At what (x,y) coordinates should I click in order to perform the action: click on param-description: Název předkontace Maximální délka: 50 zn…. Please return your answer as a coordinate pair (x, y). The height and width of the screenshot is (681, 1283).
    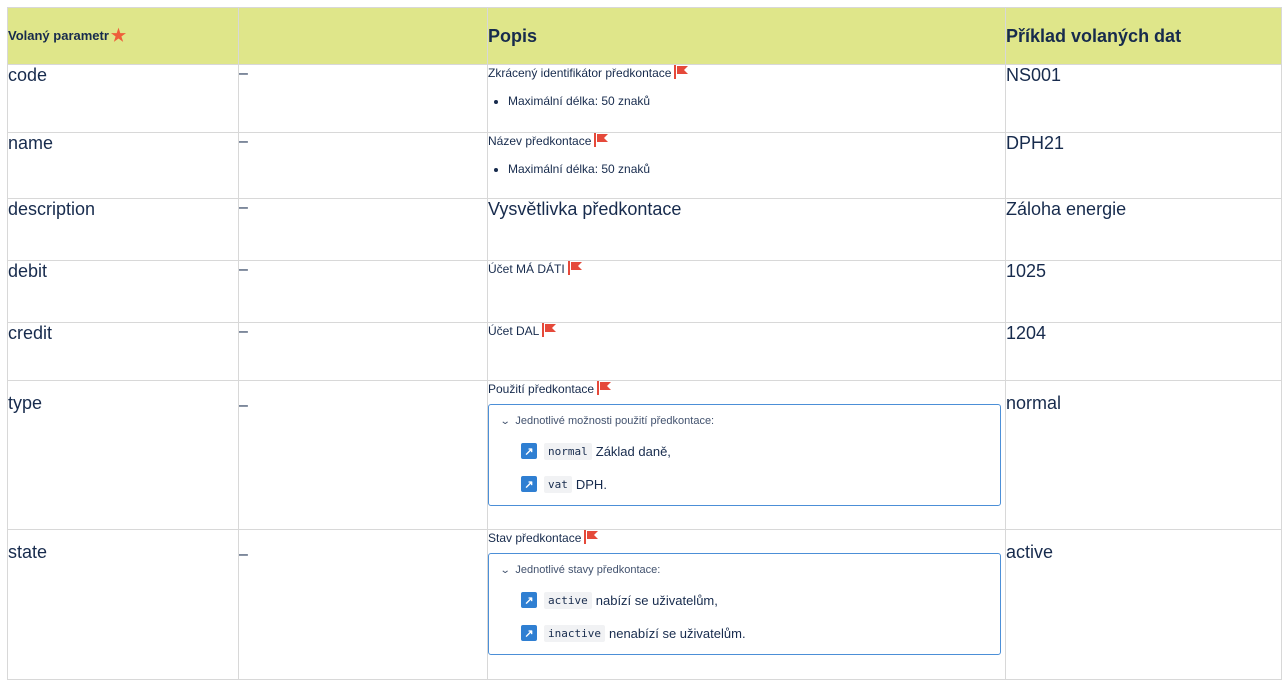
    Looking at the image, I should click on (746, 165).